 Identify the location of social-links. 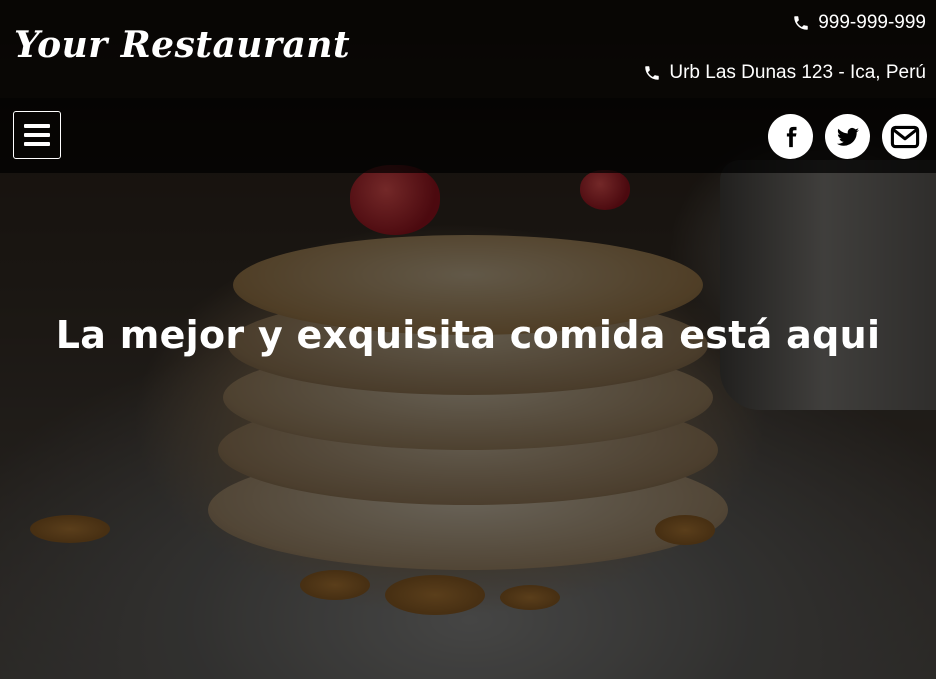
(847, 136).